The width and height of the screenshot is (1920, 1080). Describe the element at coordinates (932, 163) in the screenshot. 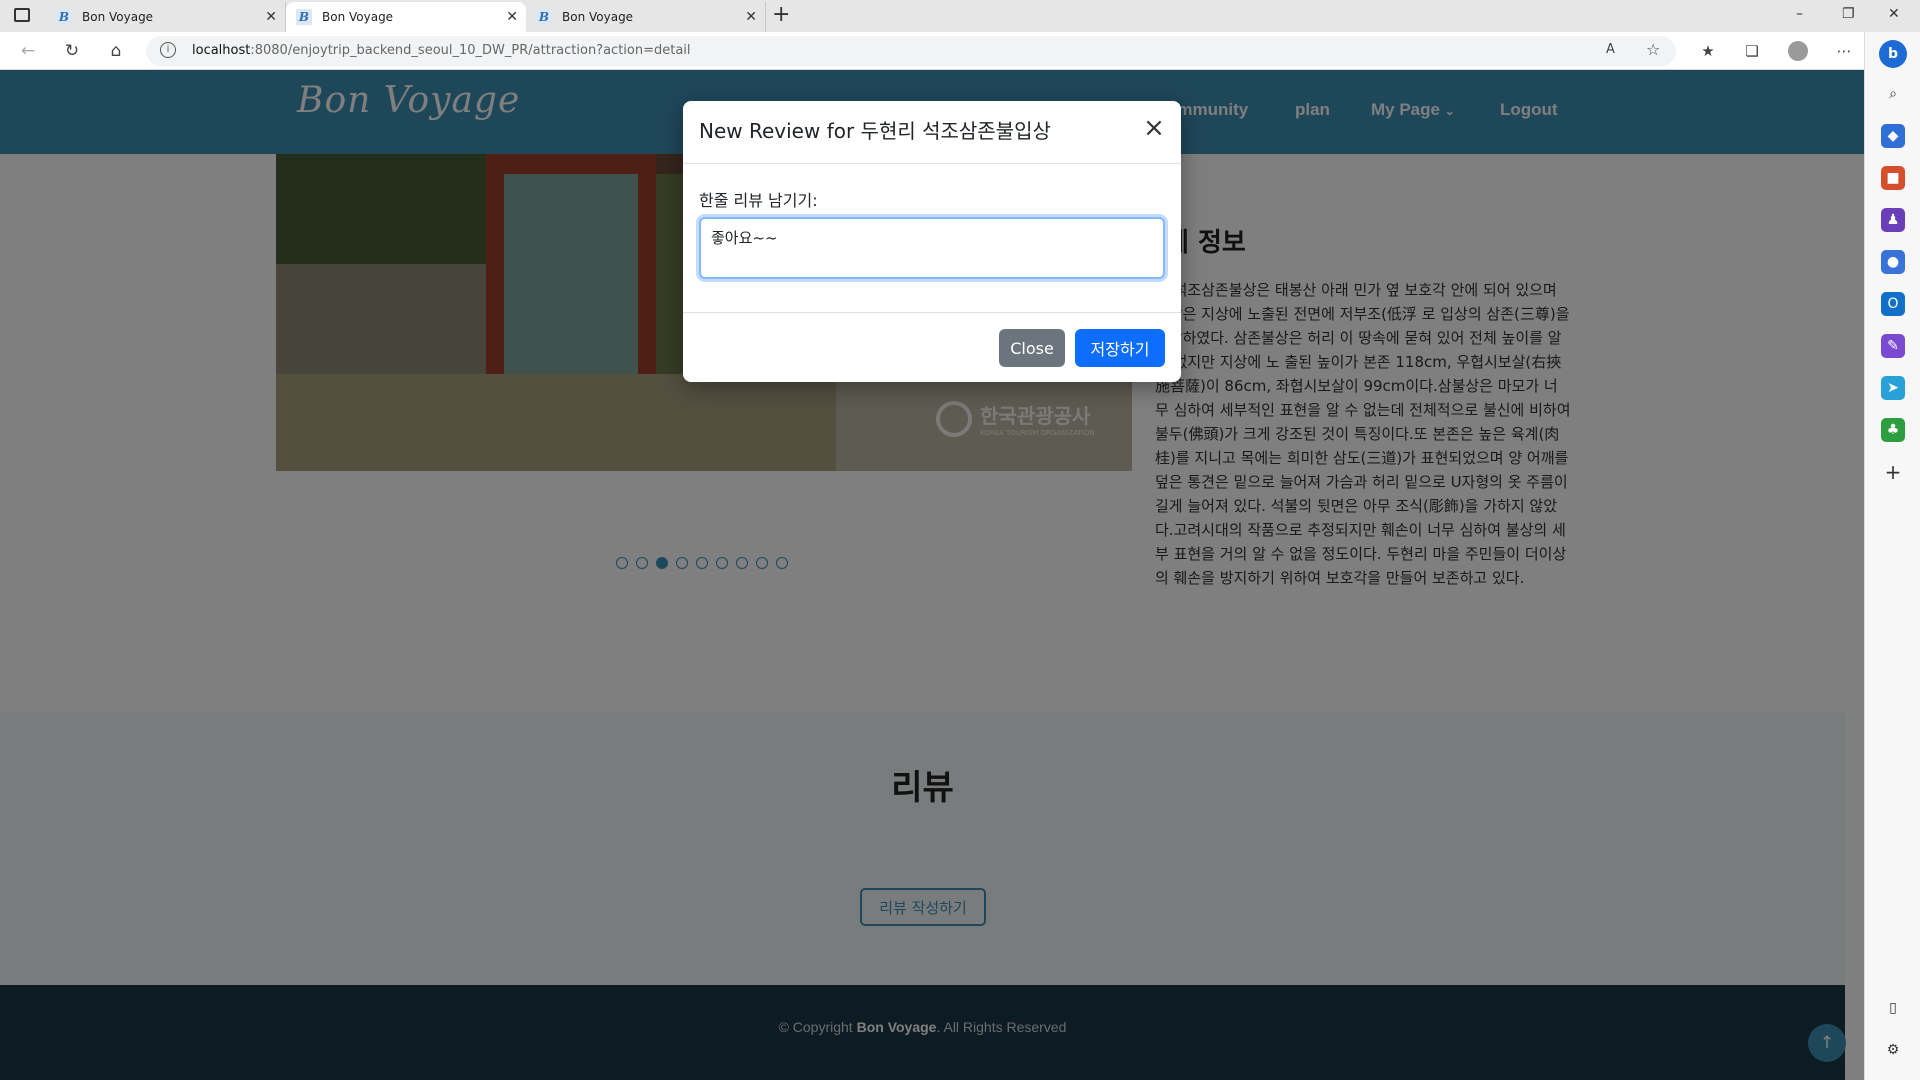

I see `modal-header-divider` at that location.